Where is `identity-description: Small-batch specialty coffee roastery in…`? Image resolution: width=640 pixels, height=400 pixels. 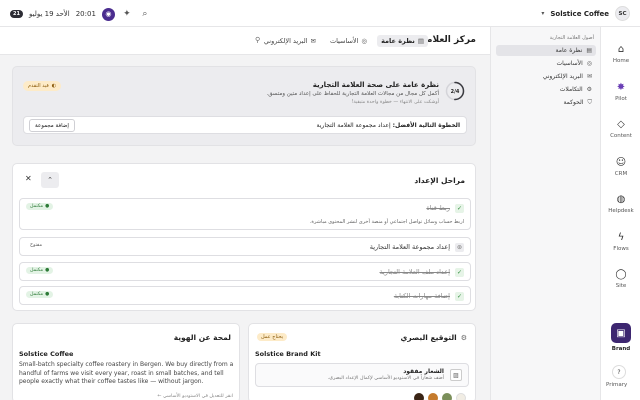 identity-description: Small-batch specialty coffee roastery in… is located at coordinates (126, 373).